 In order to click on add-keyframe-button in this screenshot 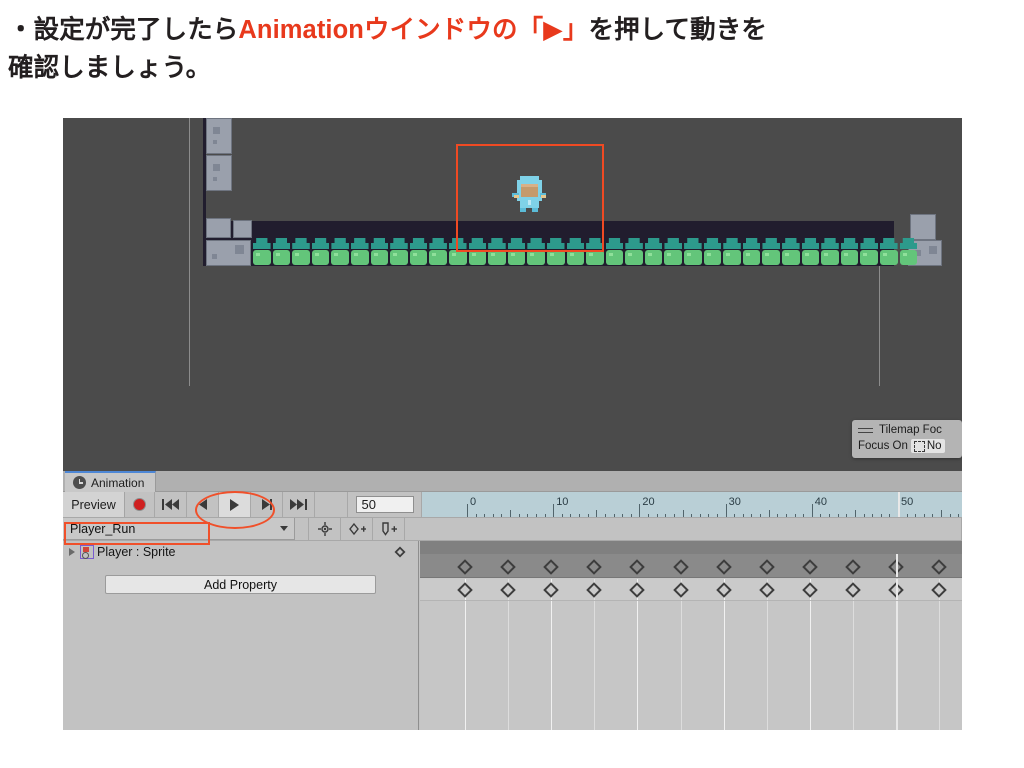, I will do `click(357, 529)`.